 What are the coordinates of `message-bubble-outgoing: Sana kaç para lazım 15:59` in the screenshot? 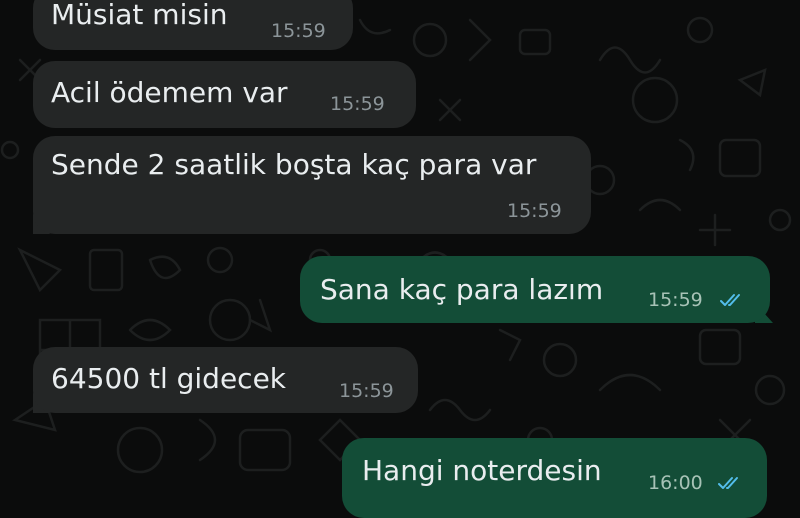 It's located at (535, 289).